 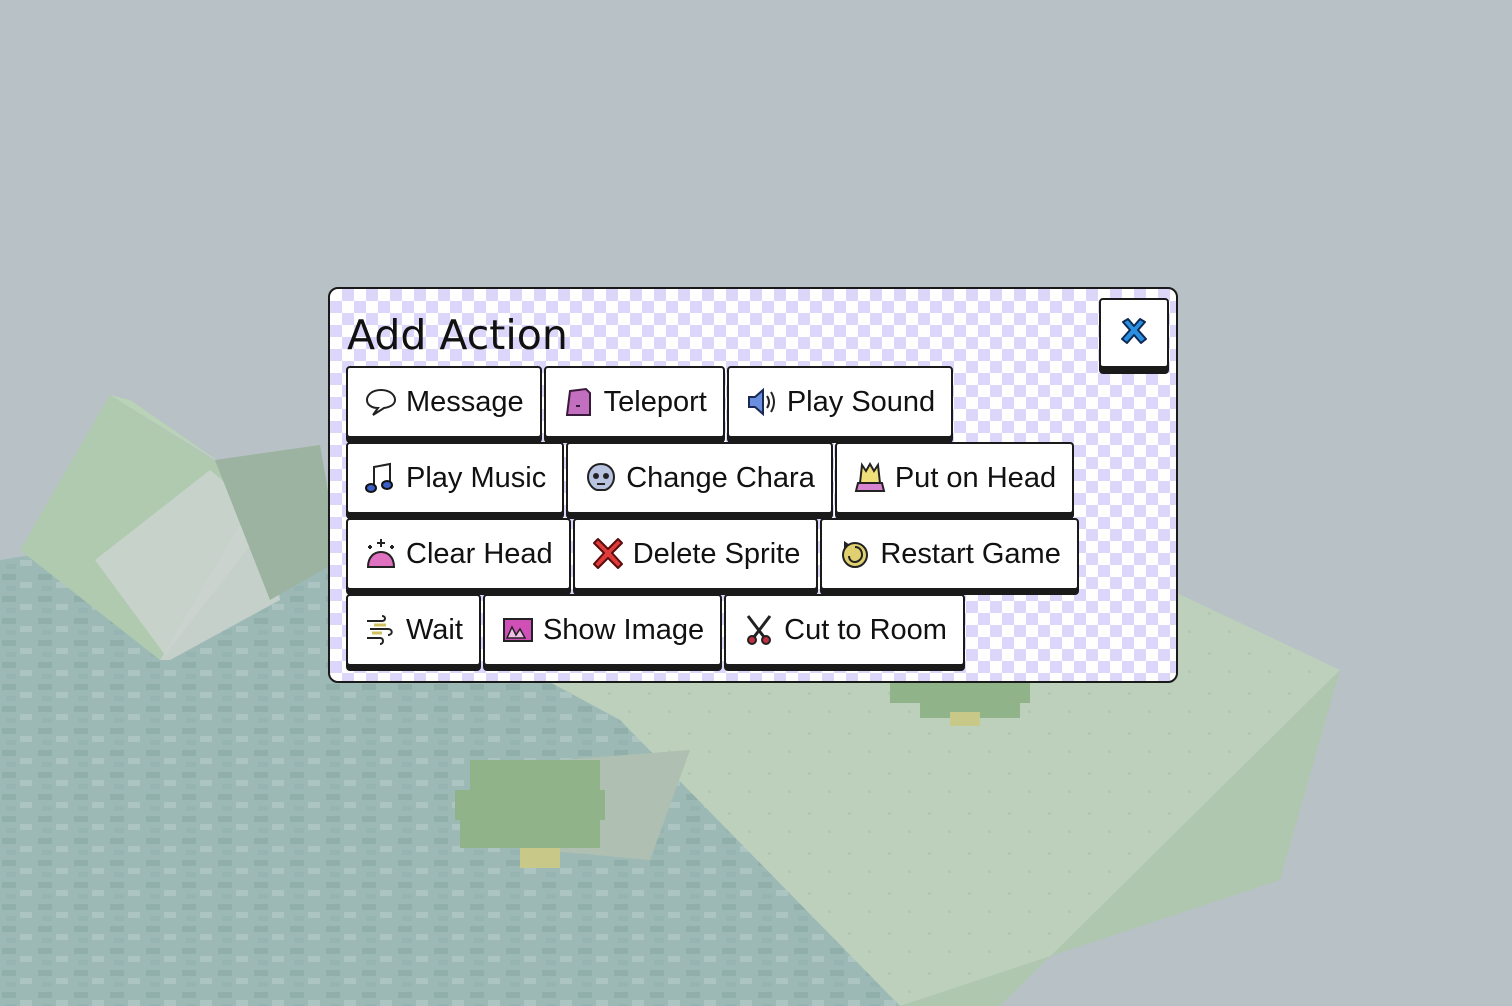 I want to click on play-music-button: Play Music, so click(x=455, y=478).